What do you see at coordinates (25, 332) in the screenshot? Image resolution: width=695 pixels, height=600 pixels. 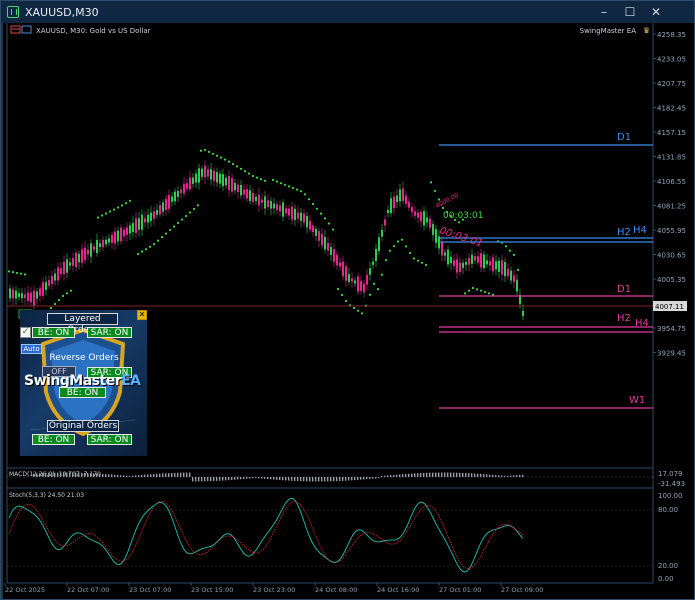 I see `checkbox-icon: ✓` at bounding box center [25, 332].